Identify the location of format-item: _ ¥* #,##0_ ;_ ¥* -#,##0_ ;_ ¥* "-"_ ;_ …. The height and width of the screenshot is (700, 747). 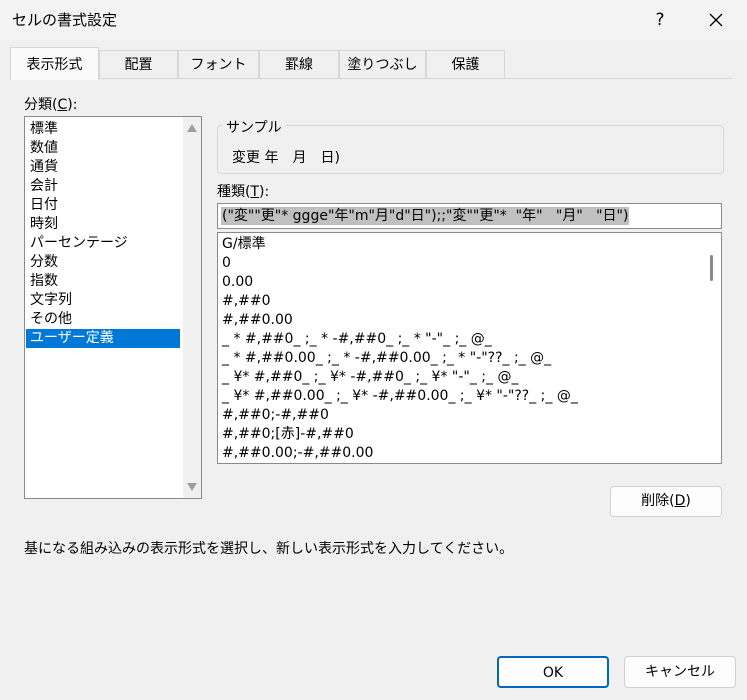
(370, 377).